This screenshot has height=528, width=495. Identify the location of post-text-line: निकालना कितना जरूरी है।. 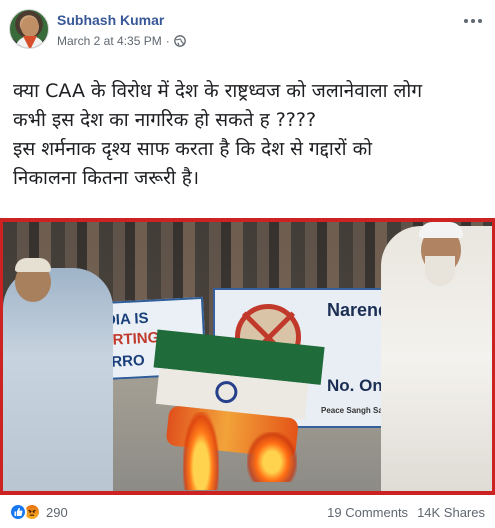
(106, 178).